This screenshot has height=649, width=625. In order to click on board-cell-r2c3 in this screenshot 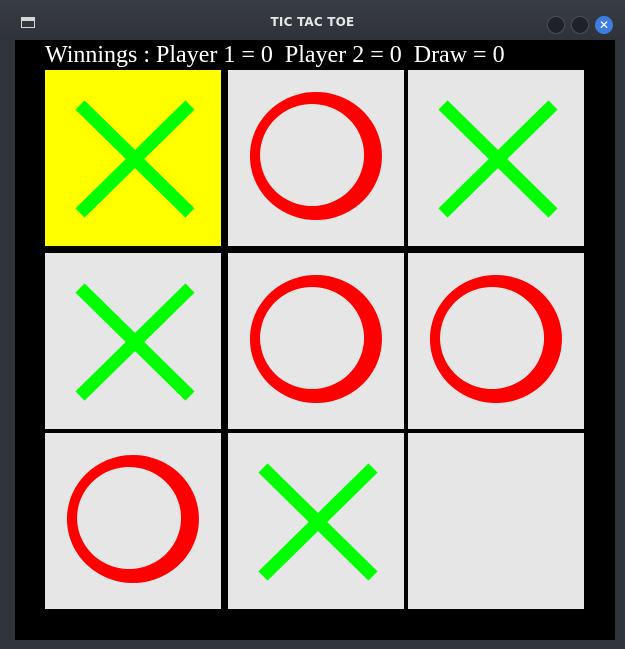, I will do `click(496, 341)`.